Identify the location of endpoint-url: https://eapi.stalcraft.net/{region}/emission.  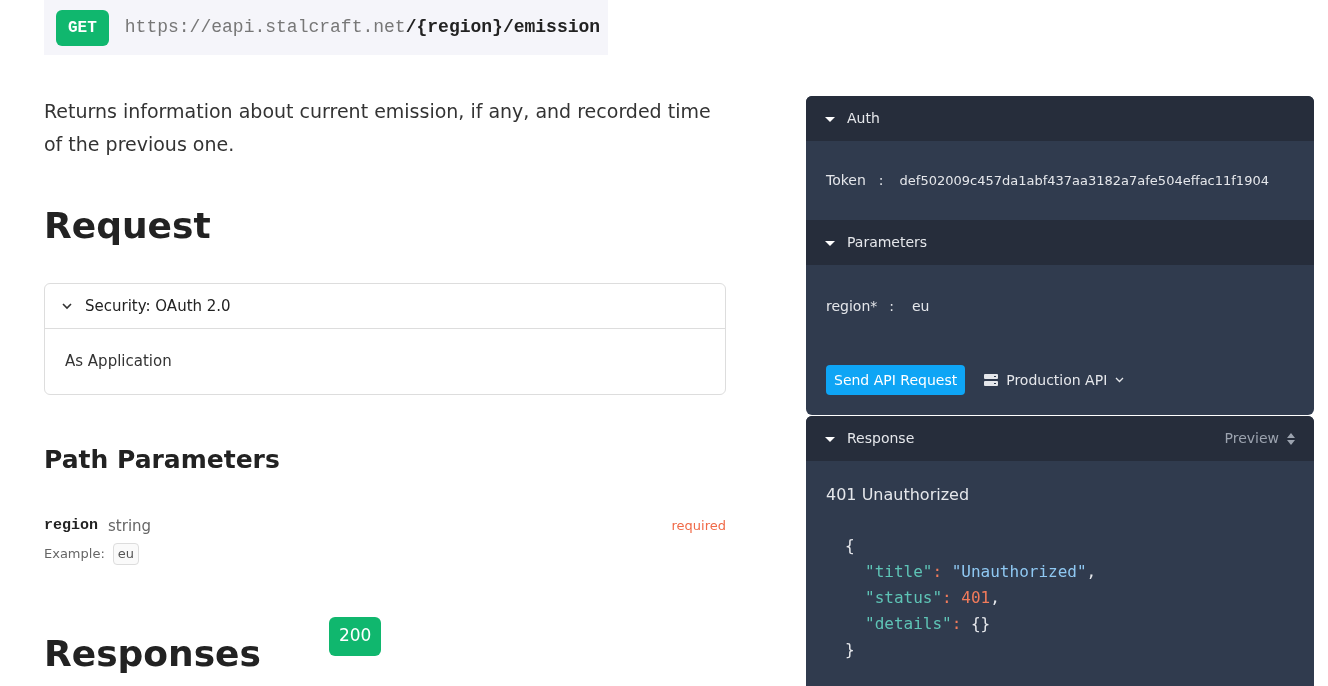
(362, 27).